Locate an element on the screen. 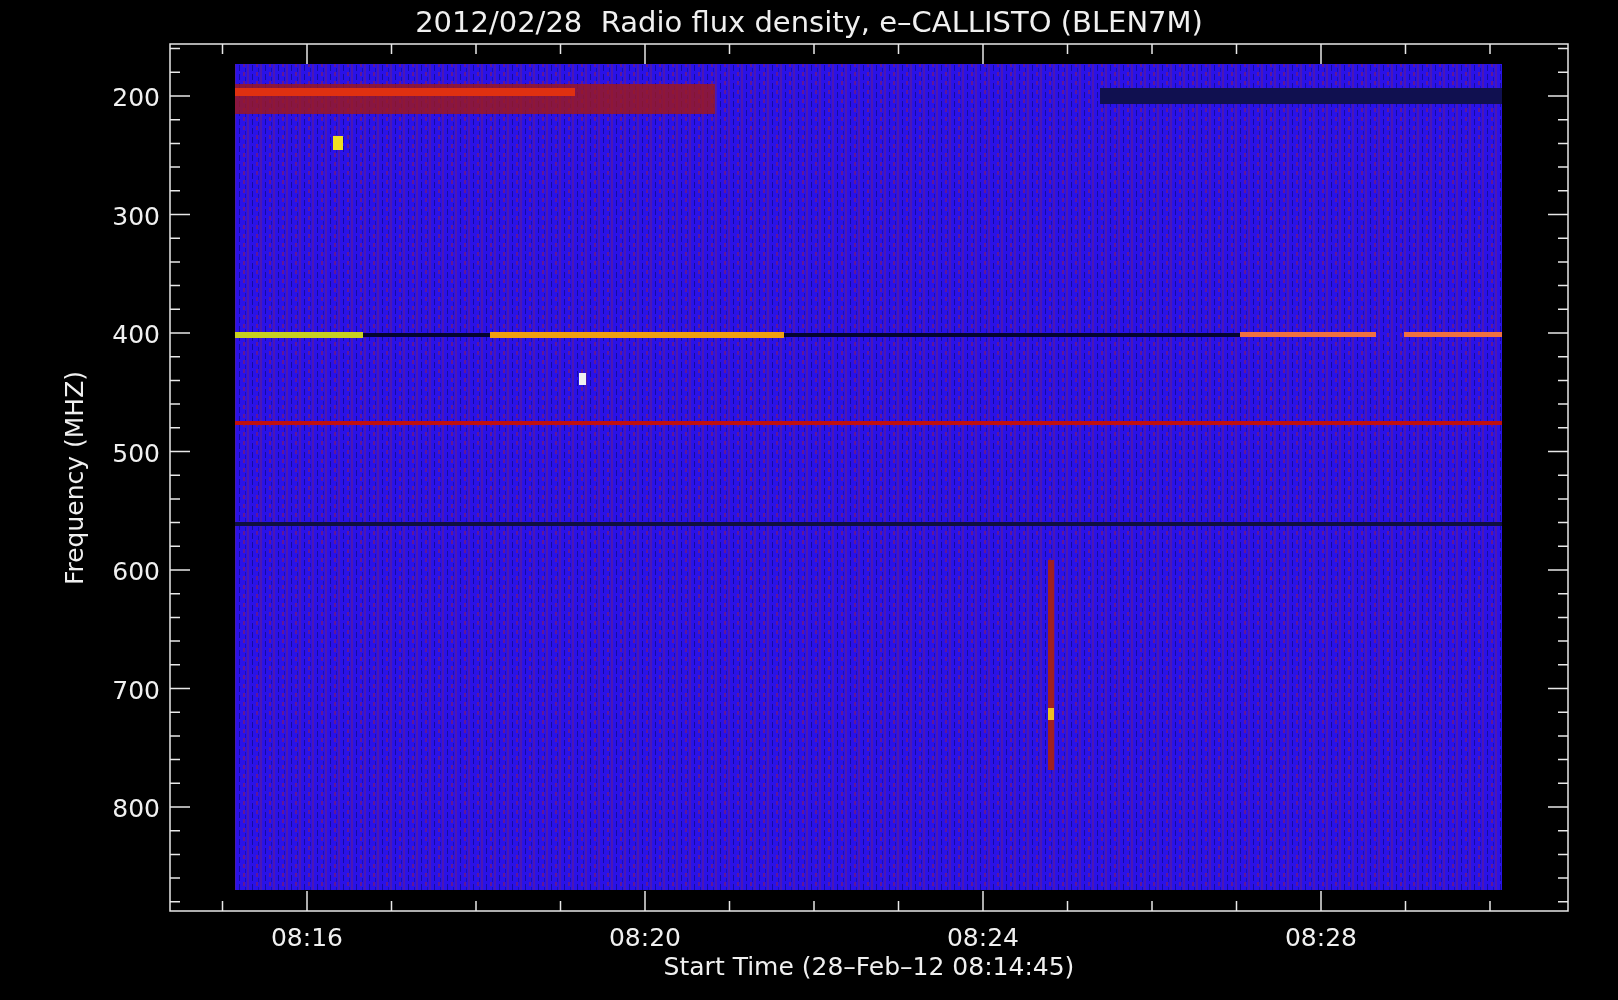  y-axis-label: Frequency (MHZ) is located at coordinates (74, 478).